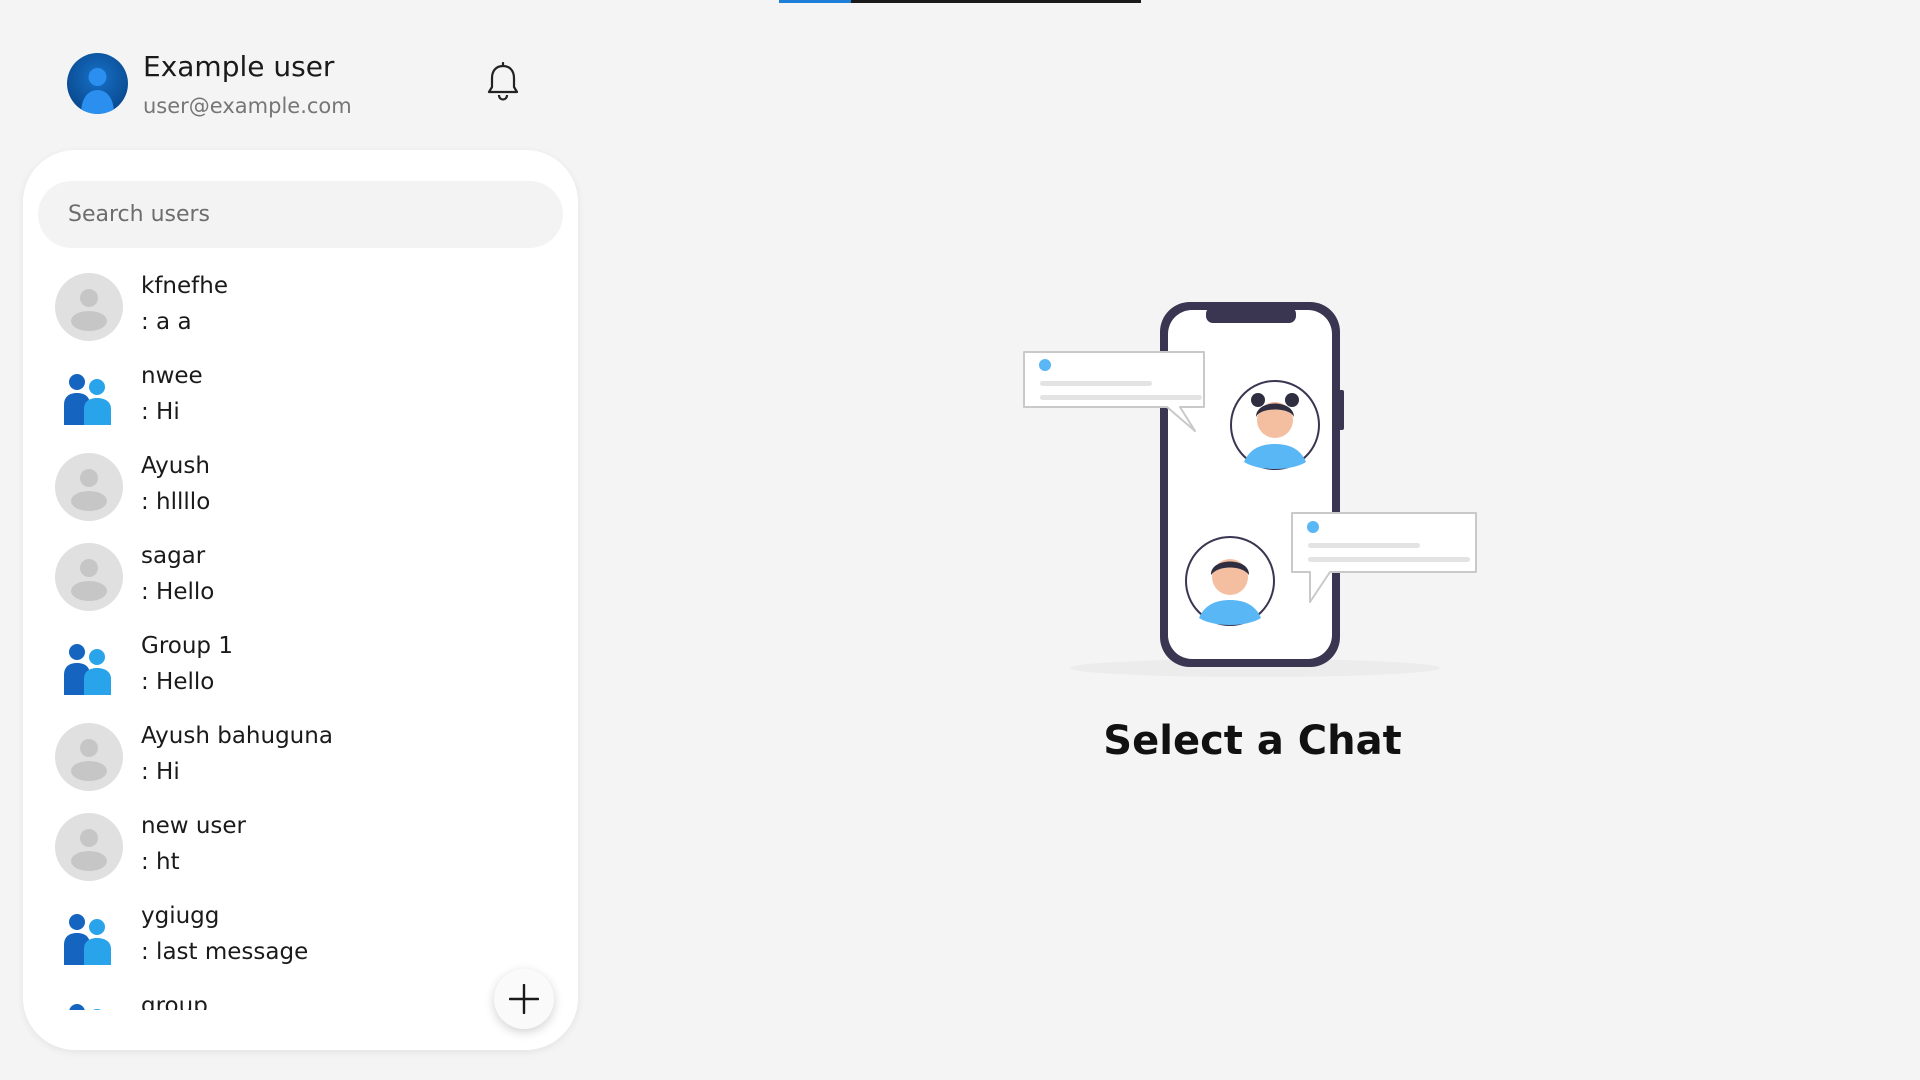  Describe the element at coordinates (300, 670) in the screenshot. I see `chat-list-item: Group 1 : Hello` at that location.